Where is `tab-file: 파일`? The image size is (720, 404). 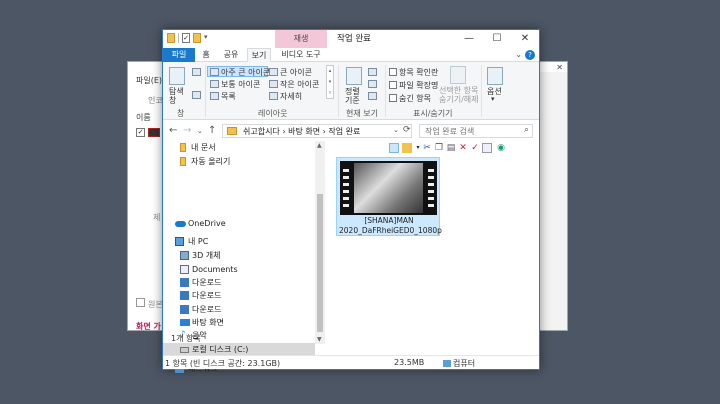
tab-file: 파일 is located at coordinates (179, 55).